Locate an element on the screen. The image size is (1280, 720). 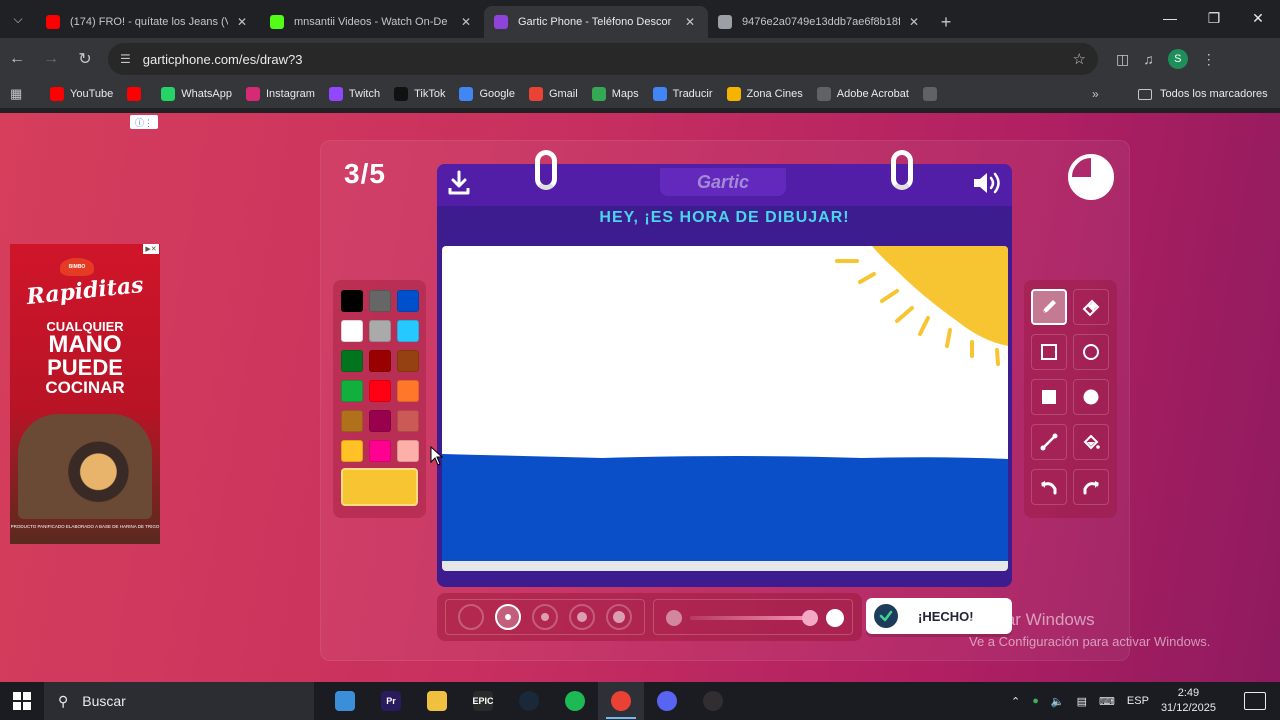
undo-tool is located at coordinates (1049, 487).